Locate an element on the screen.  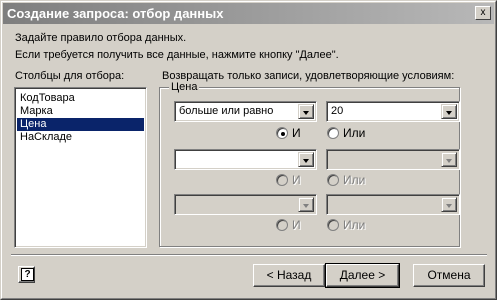
value-combo-1: 20 is located at coordinates (393, 111).